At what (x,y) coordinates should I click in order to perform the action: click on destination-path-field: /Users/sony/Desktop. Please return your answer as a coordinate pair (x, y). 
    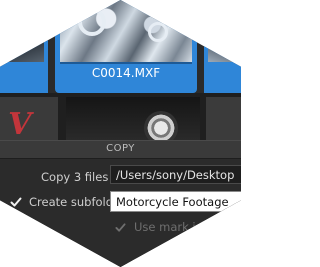
    Looking at the image, I should click on (175, 174).